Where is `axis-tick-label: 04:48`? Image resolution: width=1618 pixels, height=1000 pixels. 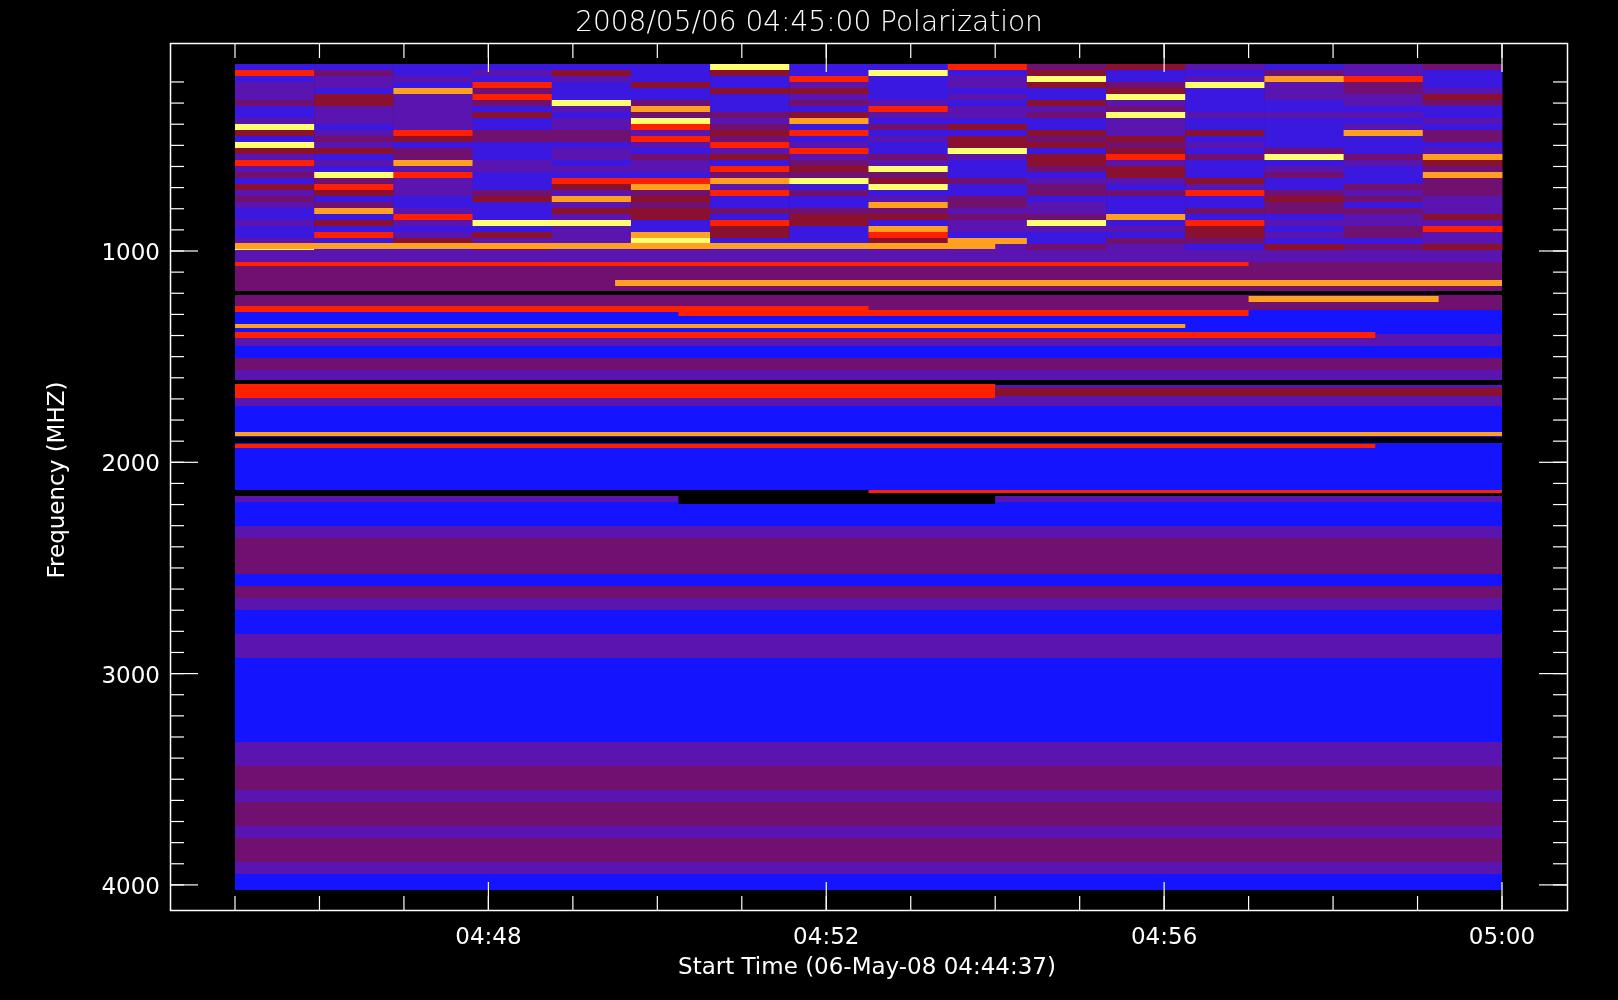 axis-tick-label: 04:48 is located at coordinates (488, 936).